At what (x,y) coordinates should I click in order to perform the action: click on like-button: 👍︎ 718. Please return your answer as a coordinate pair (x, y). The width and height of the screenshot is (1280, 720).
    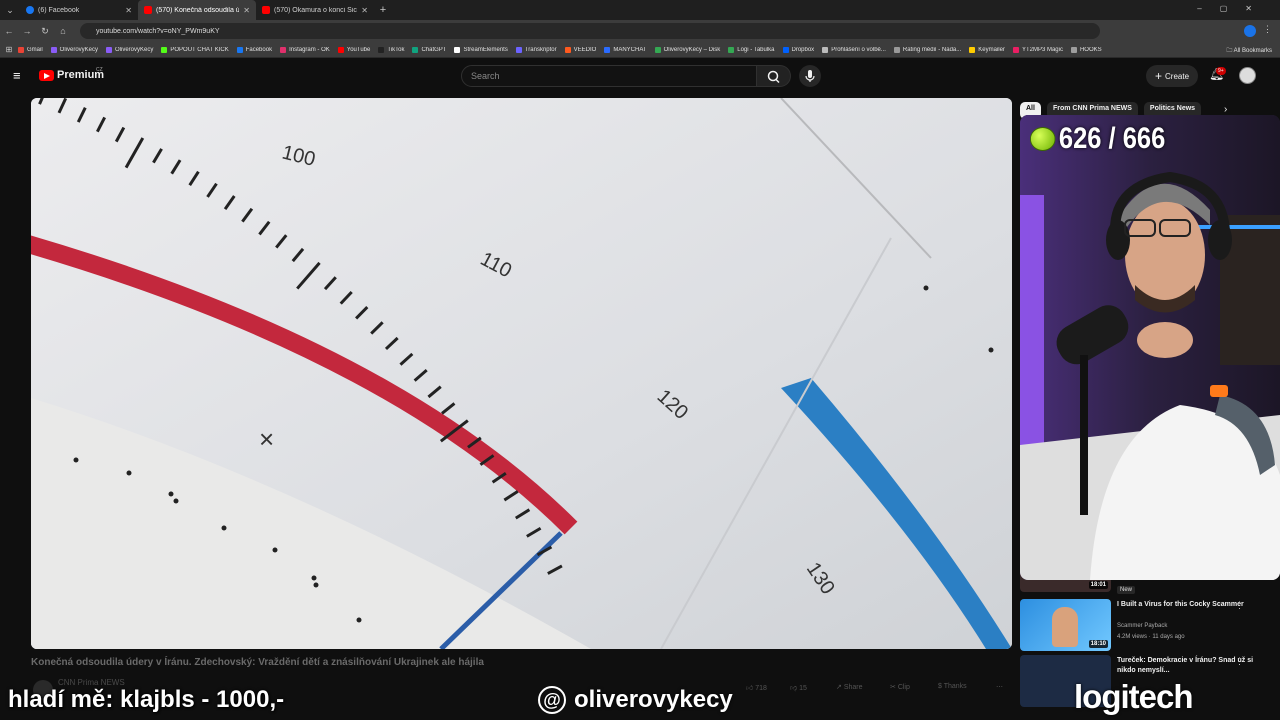
    Looking at the image, I should click on (756, 687).